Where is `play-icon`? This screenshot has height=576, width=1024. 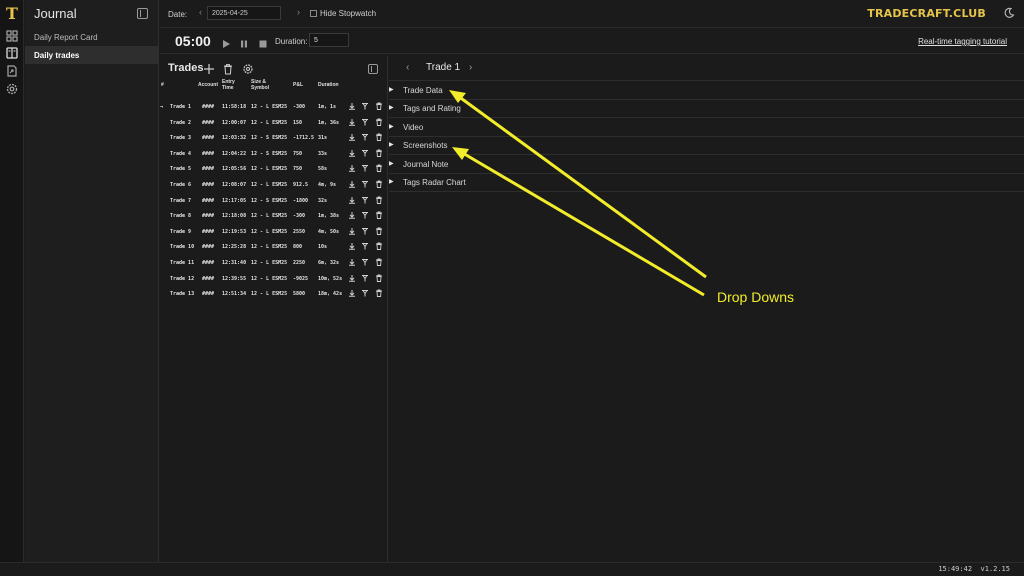
play-icon is located at coordinates (226, 42).